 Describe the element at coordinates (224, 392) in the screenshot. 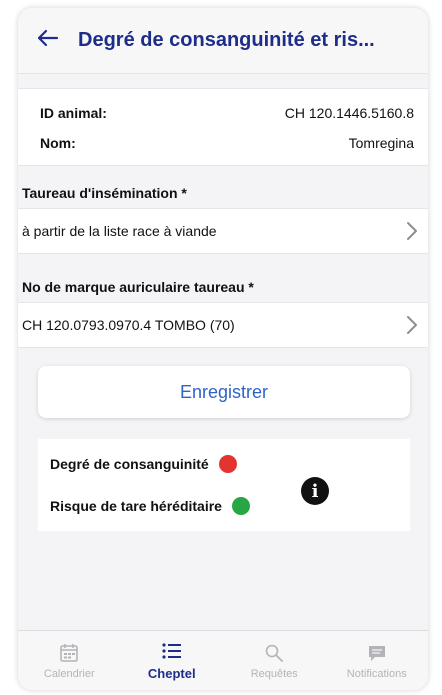

I see `save-button: Enregistrer` at that location.